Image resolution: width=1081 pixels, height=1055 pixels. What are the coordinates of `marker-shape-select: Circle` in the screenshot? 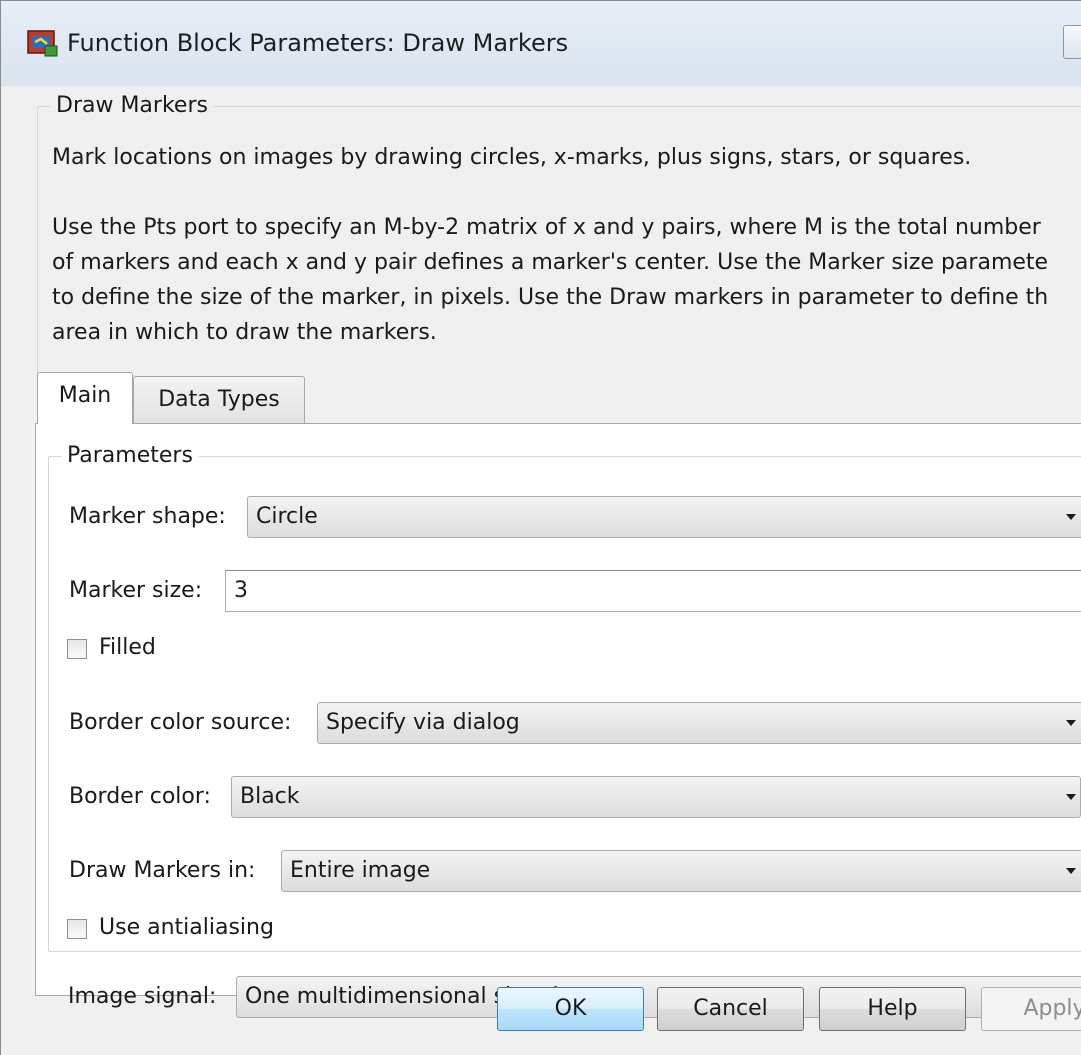 It's located at (664, 517).